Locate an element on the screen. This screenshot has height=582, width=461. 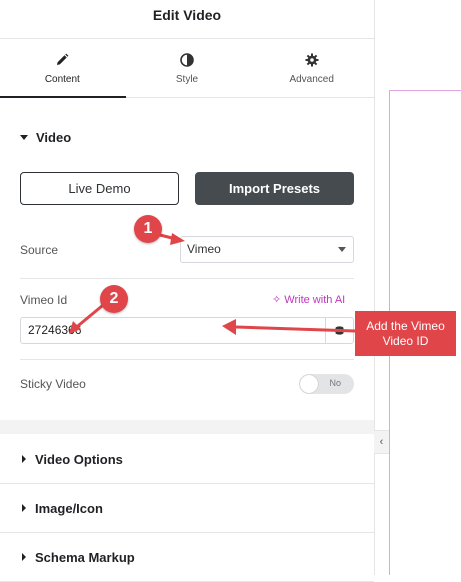
step-marker-2: 2 is located at coordinates (114, 299).